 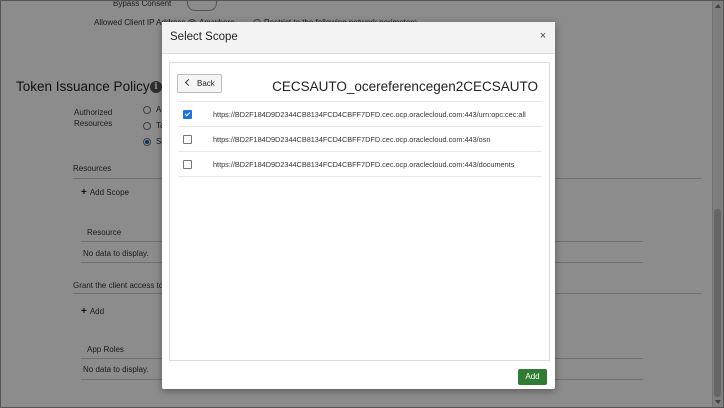 I want to click on back-button: Back, so click(x=199, y=83).